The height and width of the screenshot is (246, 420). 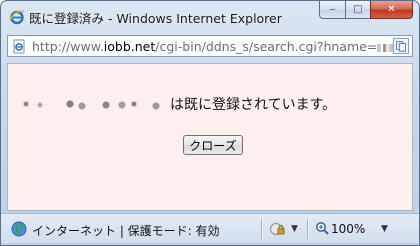 I want to click on page-icon, so click(x=19, y=46).